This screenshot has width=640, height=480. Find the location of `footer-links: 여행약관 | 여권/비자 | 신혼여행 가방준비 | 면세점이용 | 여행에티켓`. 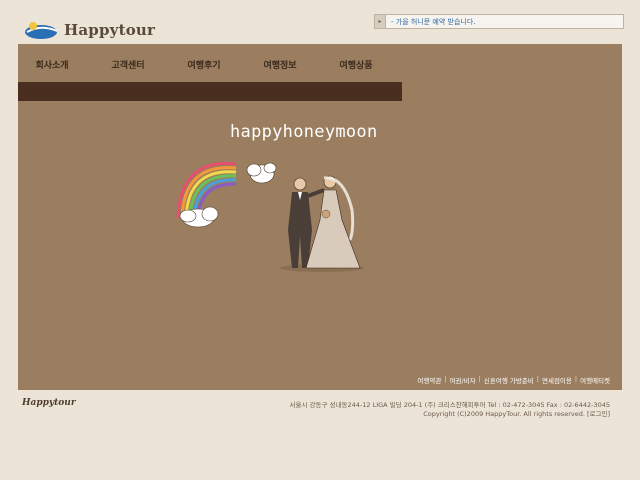

footer-links: 여행약관 | 여권/비자 | 신혼여행 가방준비 | 면세점이용 | 여행에티켓 is located at coordinates (513, 380).